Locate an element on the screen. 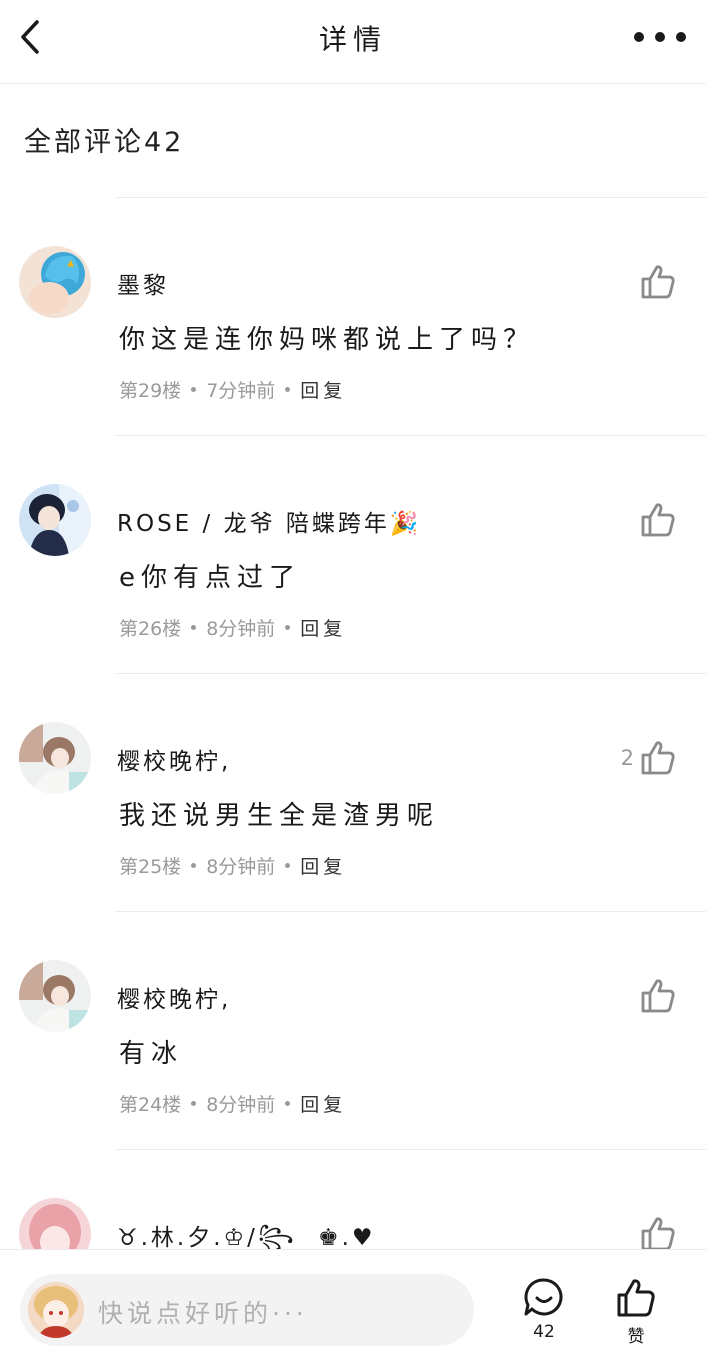  comments-button: 42 is located at coordinates (544, 1311).